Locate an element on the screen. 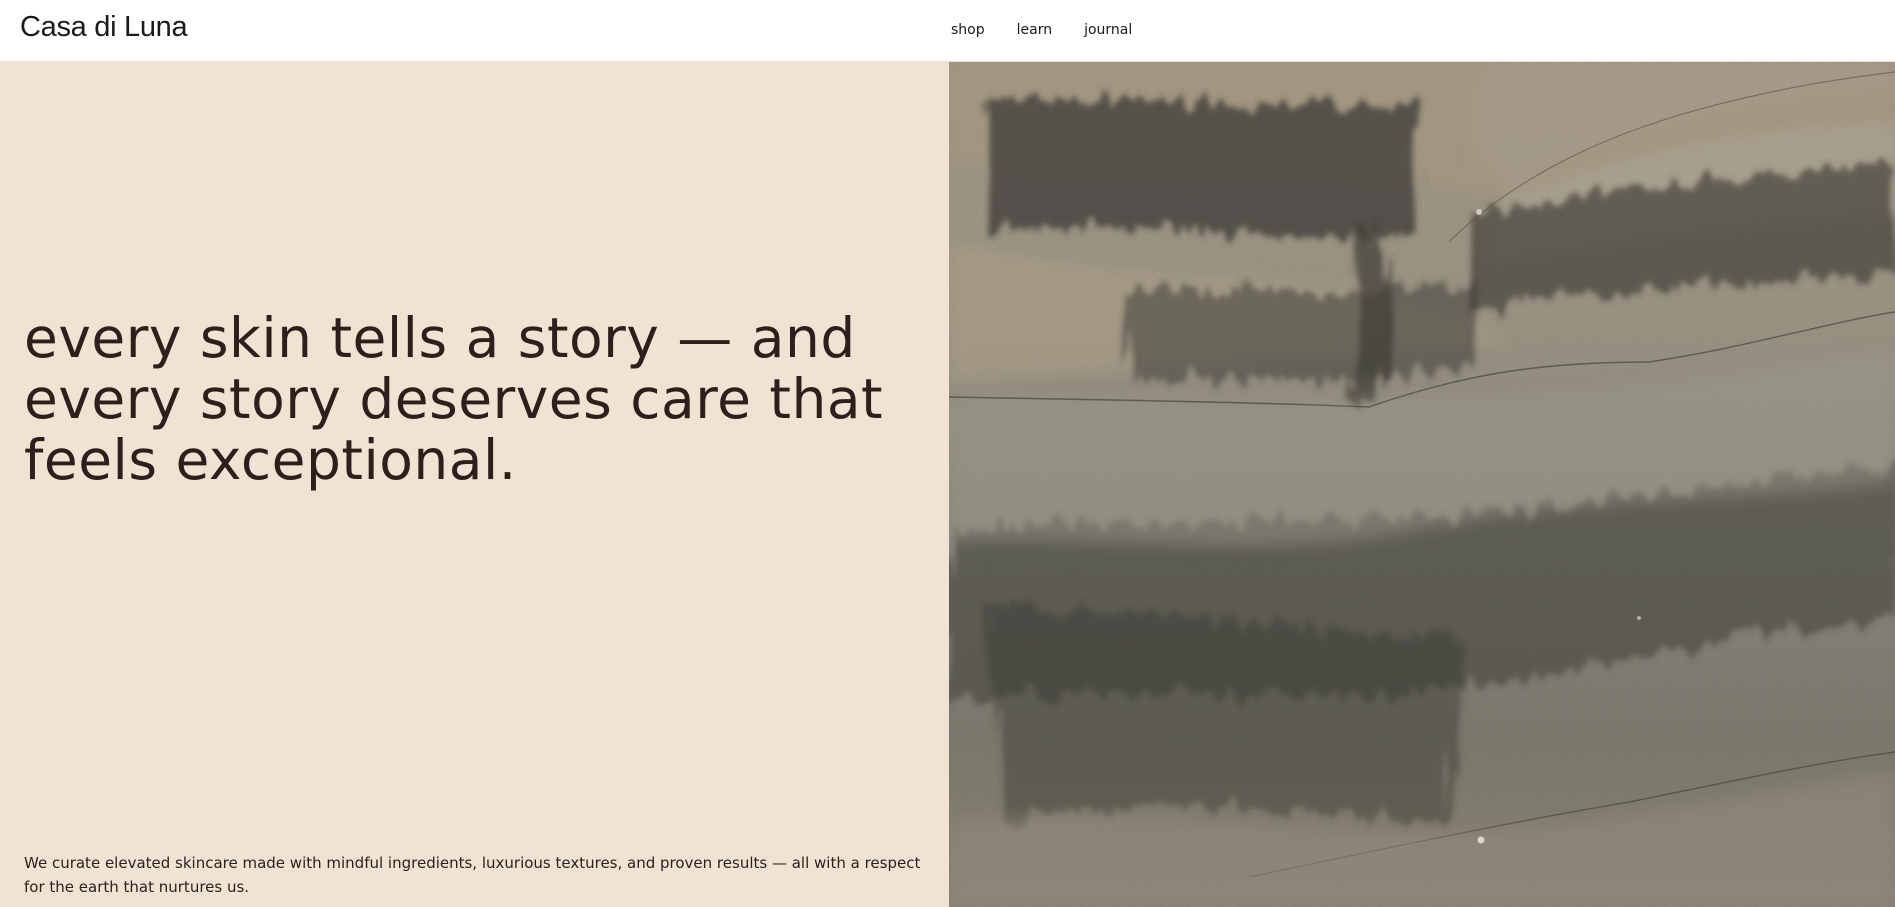 The image size is (1895, 907). brand-logo: Casa di Luna is located at coordinates (104, 27).